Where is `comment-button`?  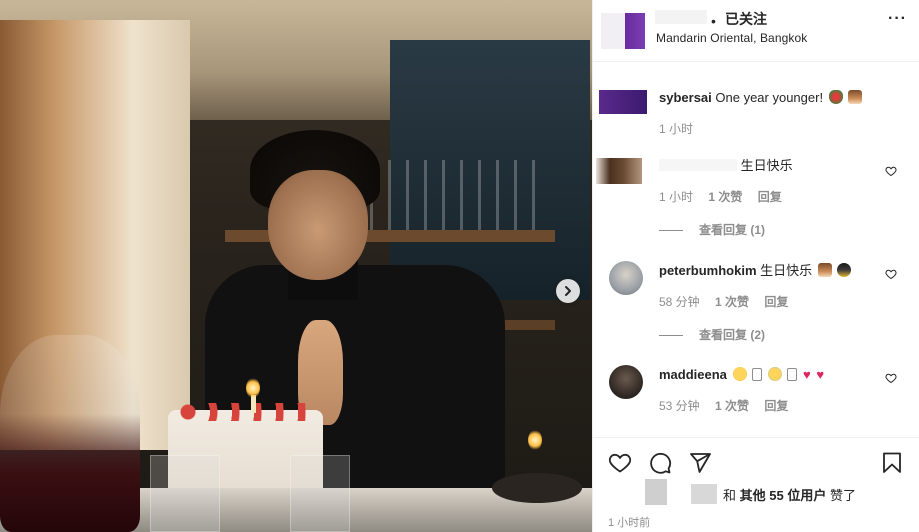
comment-button is located at coordinates (660, 463).